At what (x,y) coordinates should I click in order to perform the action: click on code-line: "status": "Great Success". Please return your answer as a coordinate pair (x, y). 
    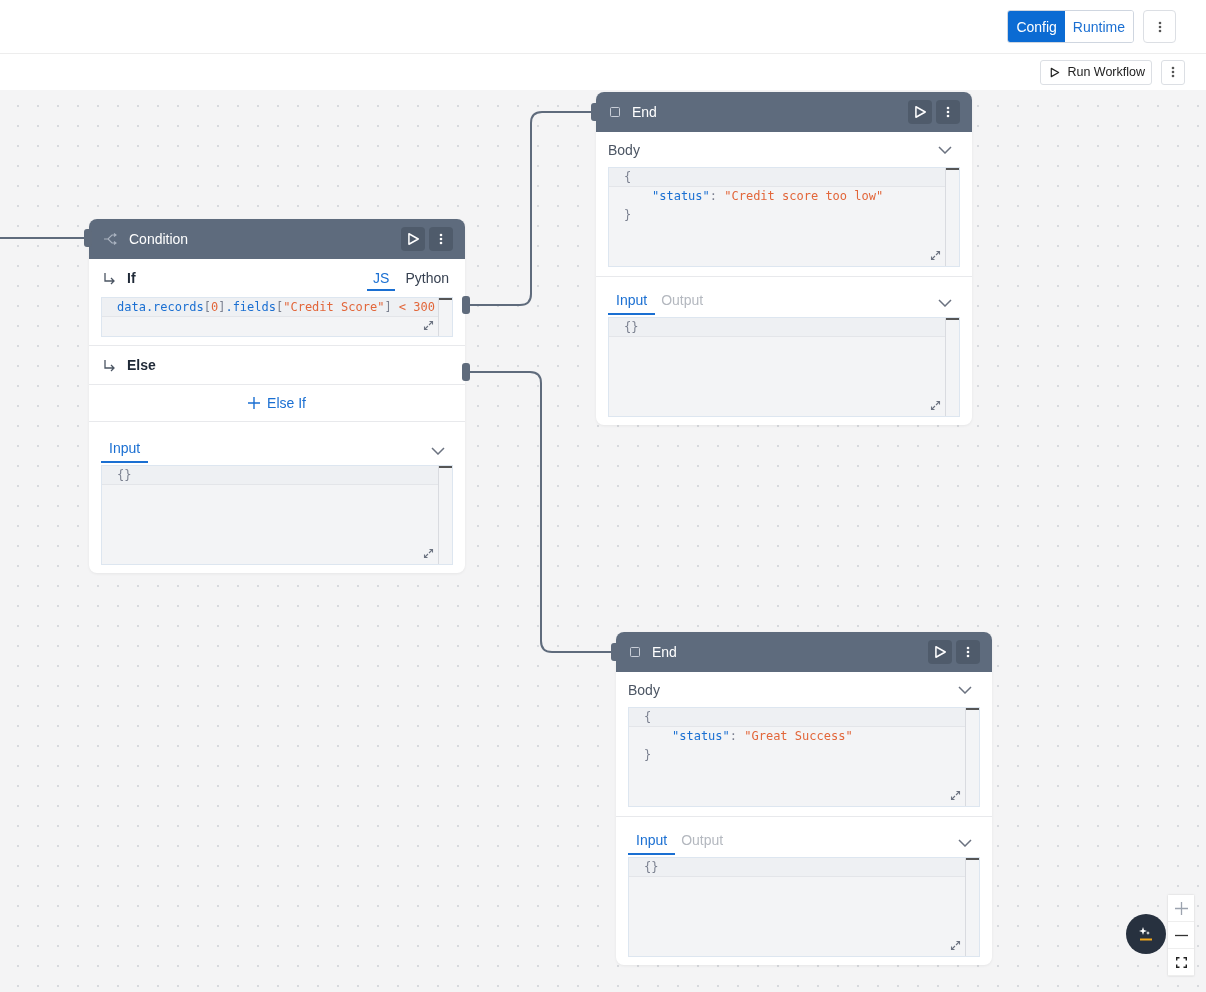
    Looking at the image, I should click on (762, 736).